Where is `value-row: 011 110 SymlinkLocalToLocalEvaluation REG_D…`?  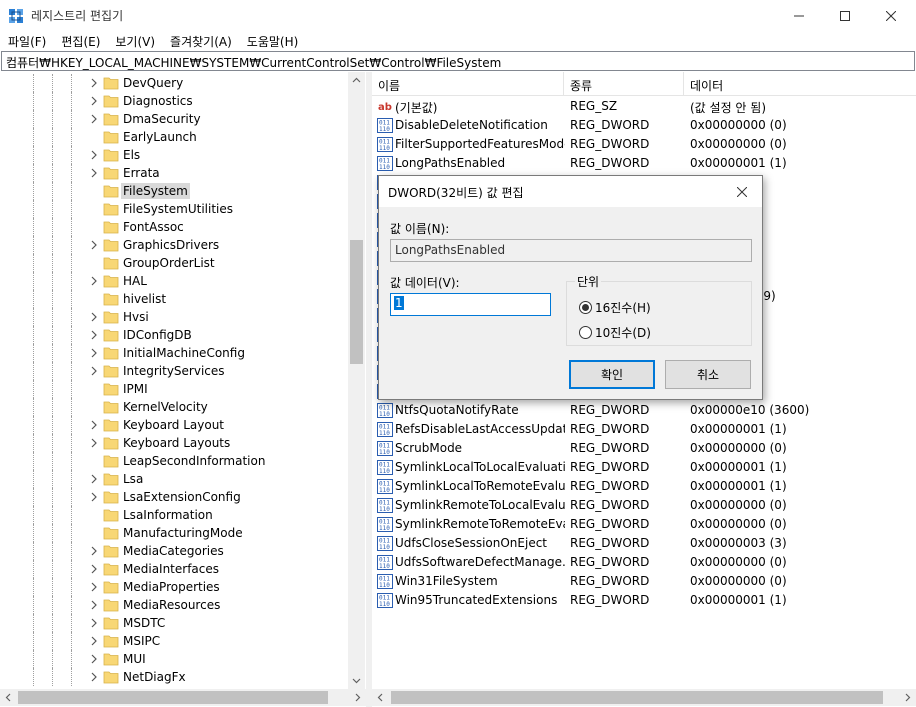 value-row: 011 110 SymlinkLocalToLocalEvaluation REG_D… is located at coordinates (644, 467).